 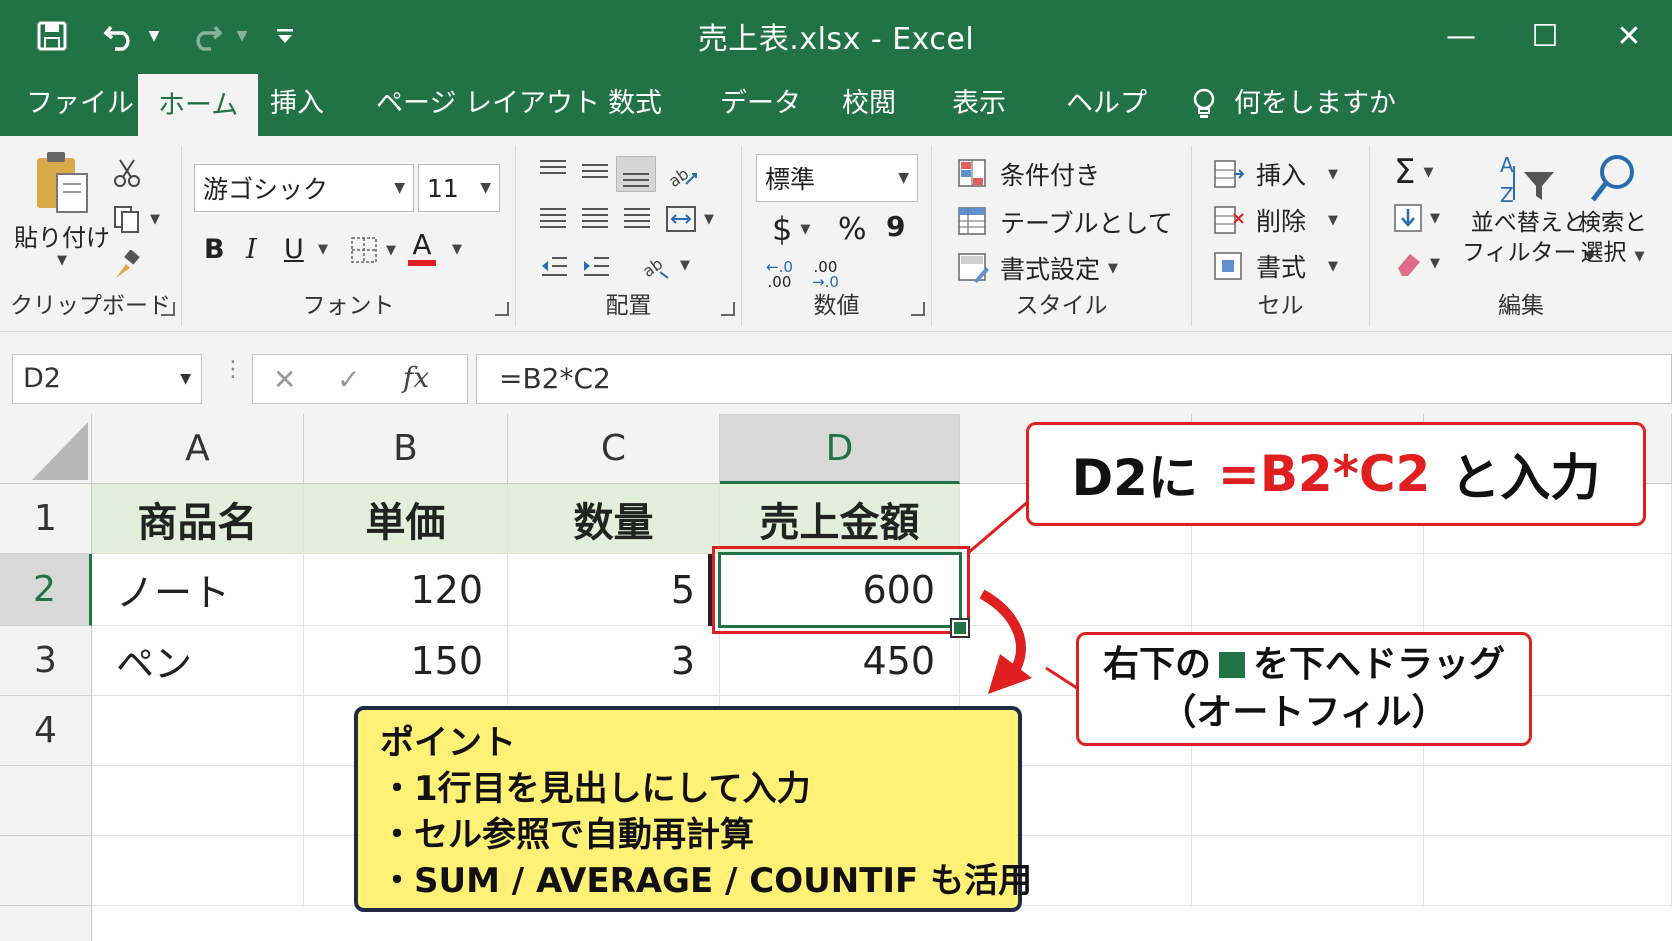 What do you see at coordinates (448, 743) in the screenshot?
I see `point-title: ポイント` at bounding box center [448, 743].